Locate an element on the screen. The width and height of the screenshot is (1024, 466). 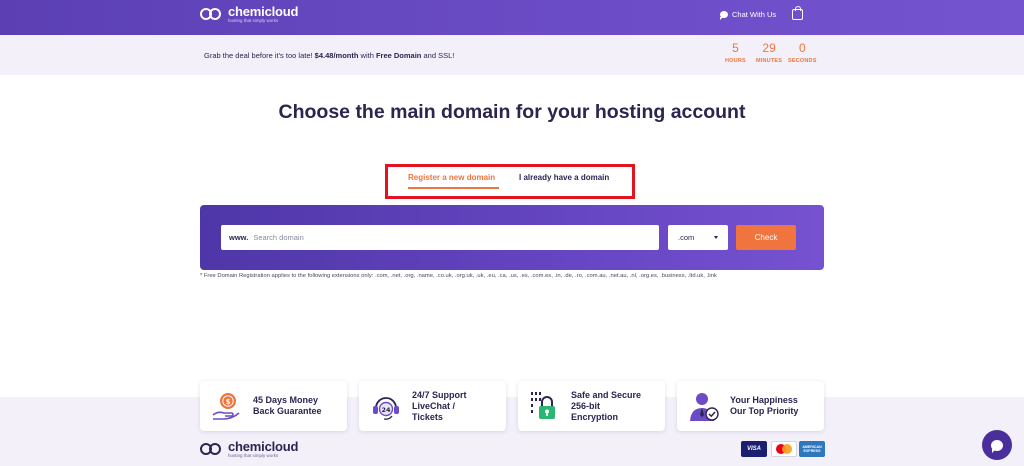
countdown-hours: 5 HOURS is located at coordinates (735, 52).